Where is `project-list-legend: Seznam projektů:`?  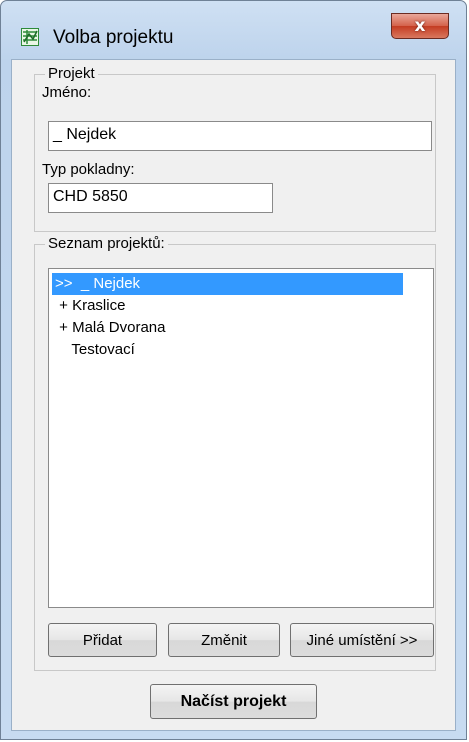 project-list-legend: Seznam projektů: is located at coordinates (106, 243).